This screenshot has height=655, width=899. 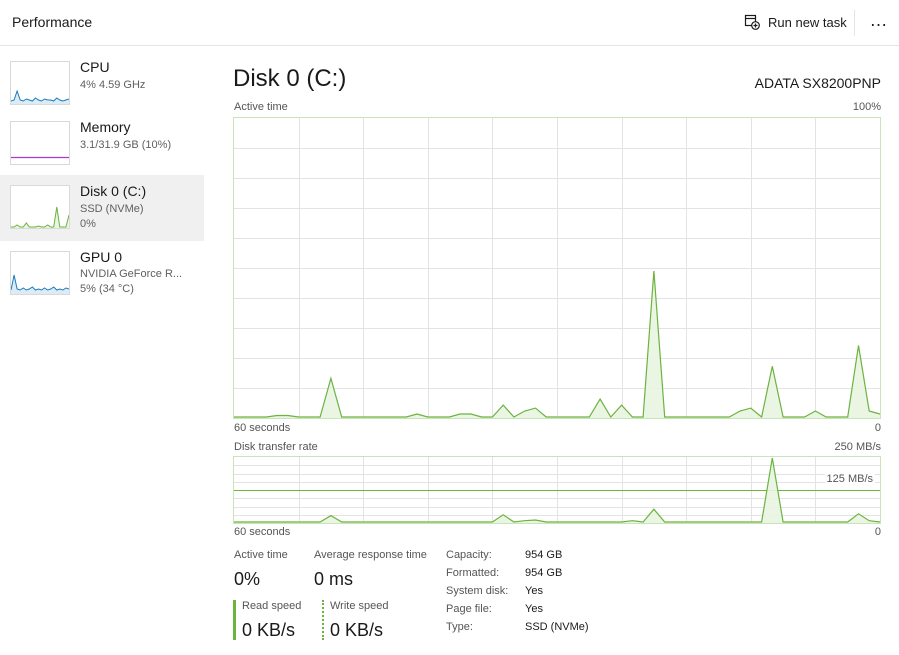 What do you see at coordinates (473, 573) in the screenshot?
I see `formatted-label: Formatted:` at bounding box center [473, 573].